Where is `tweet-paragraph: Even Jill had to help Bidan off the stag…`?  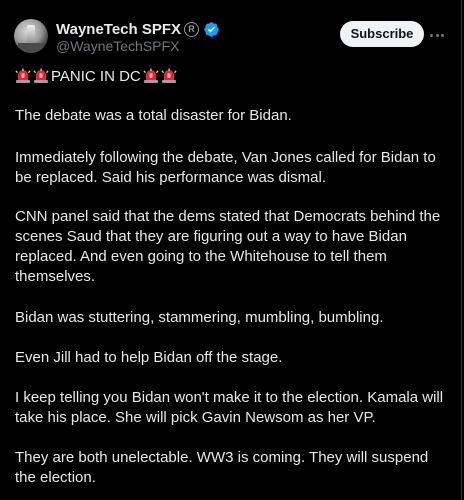 tweet-paragraph: Even Jill had to help Bidan off the stag… is located at coordinates (149, 357).